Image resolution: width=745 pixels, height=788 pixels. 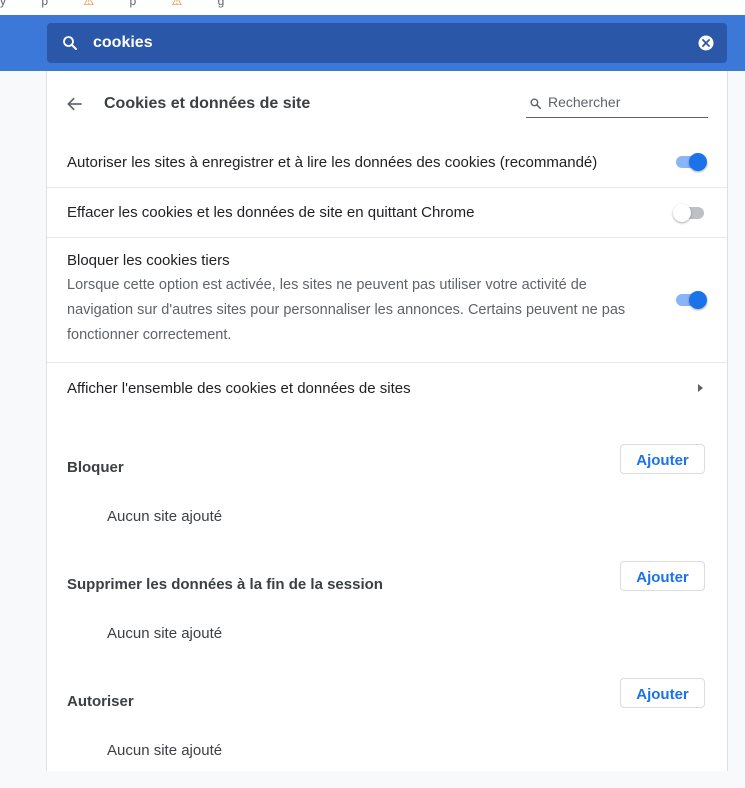 What do you see at coordinates (123, 43) in the screenshot?
I see `search-input: cookies` at bounding box center [123, 43].